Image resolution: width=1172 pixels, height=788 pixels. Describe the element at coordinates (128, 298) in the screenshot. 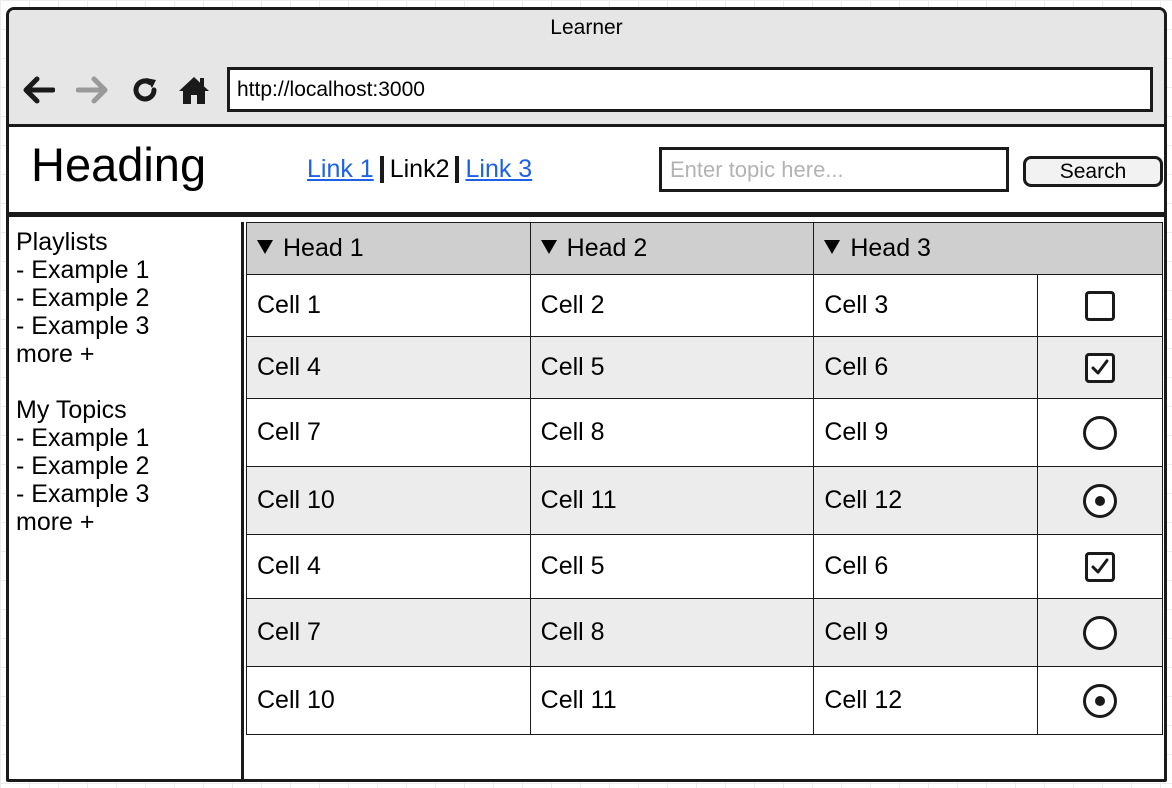

I see `playlist-item: - Example 2` at that location.